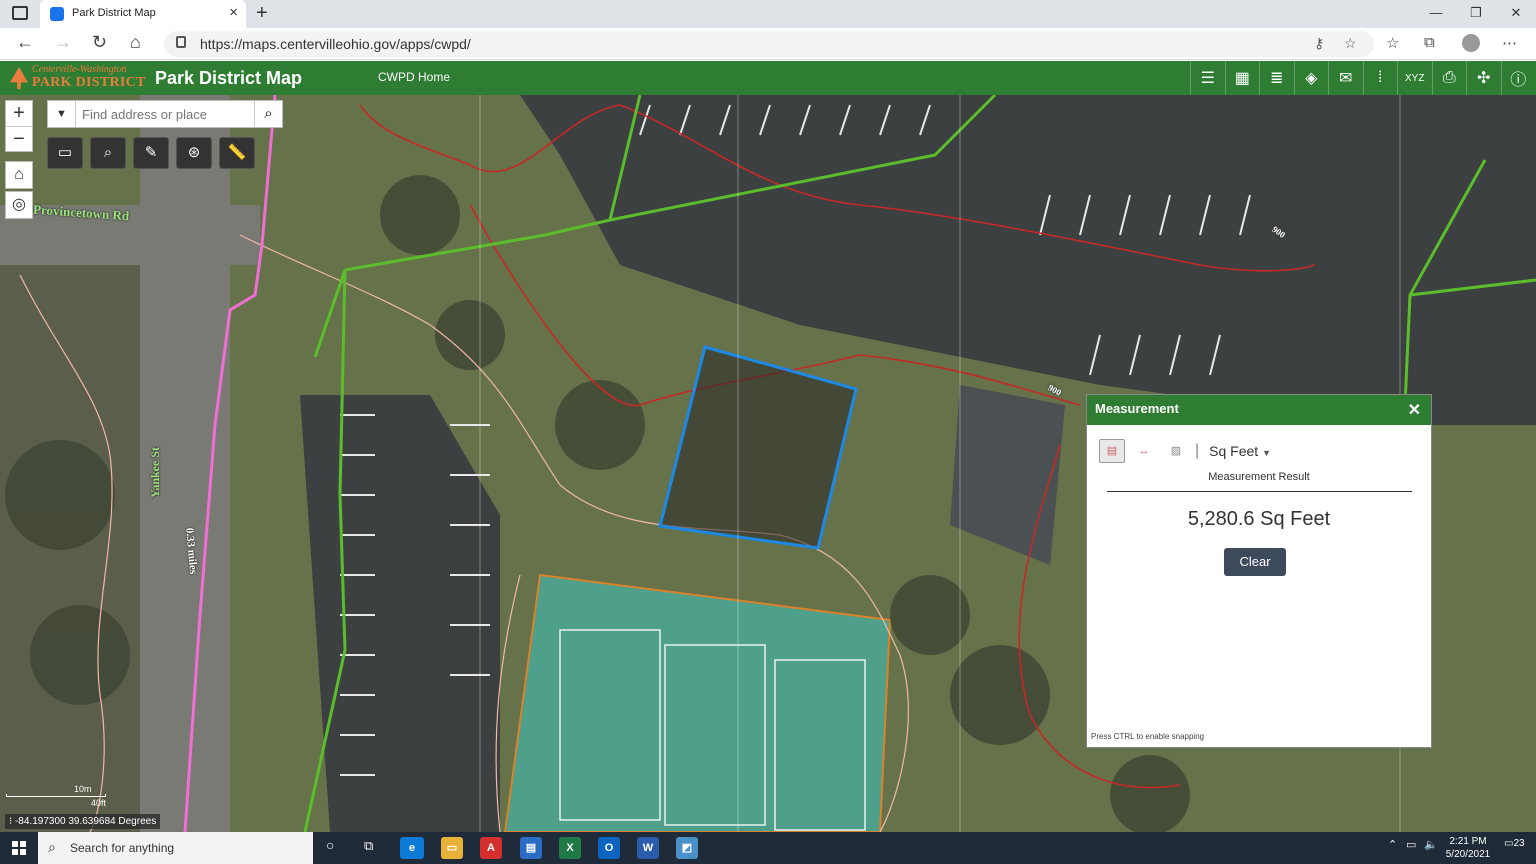  Describe the element at coordinates (1509, 43) in the screenshot. I see `more-menu-icon: ⋯` at that location.